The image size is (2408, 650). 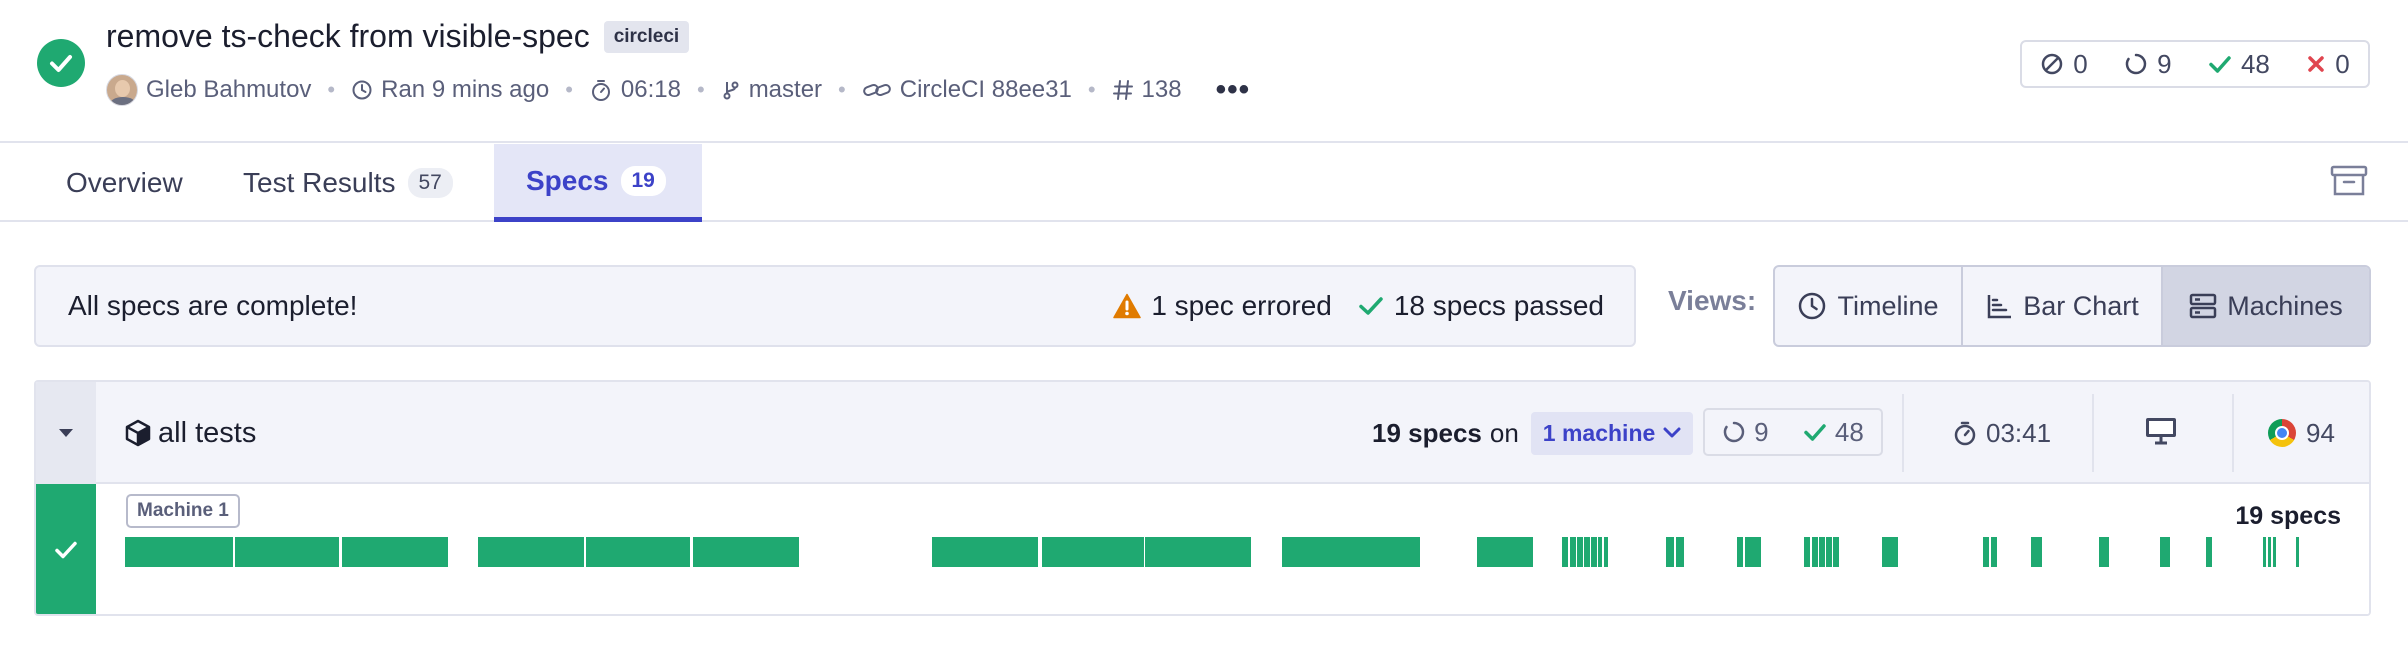 I want to click on view-timeline-button: Timeline, so click(x=1869, y=306).